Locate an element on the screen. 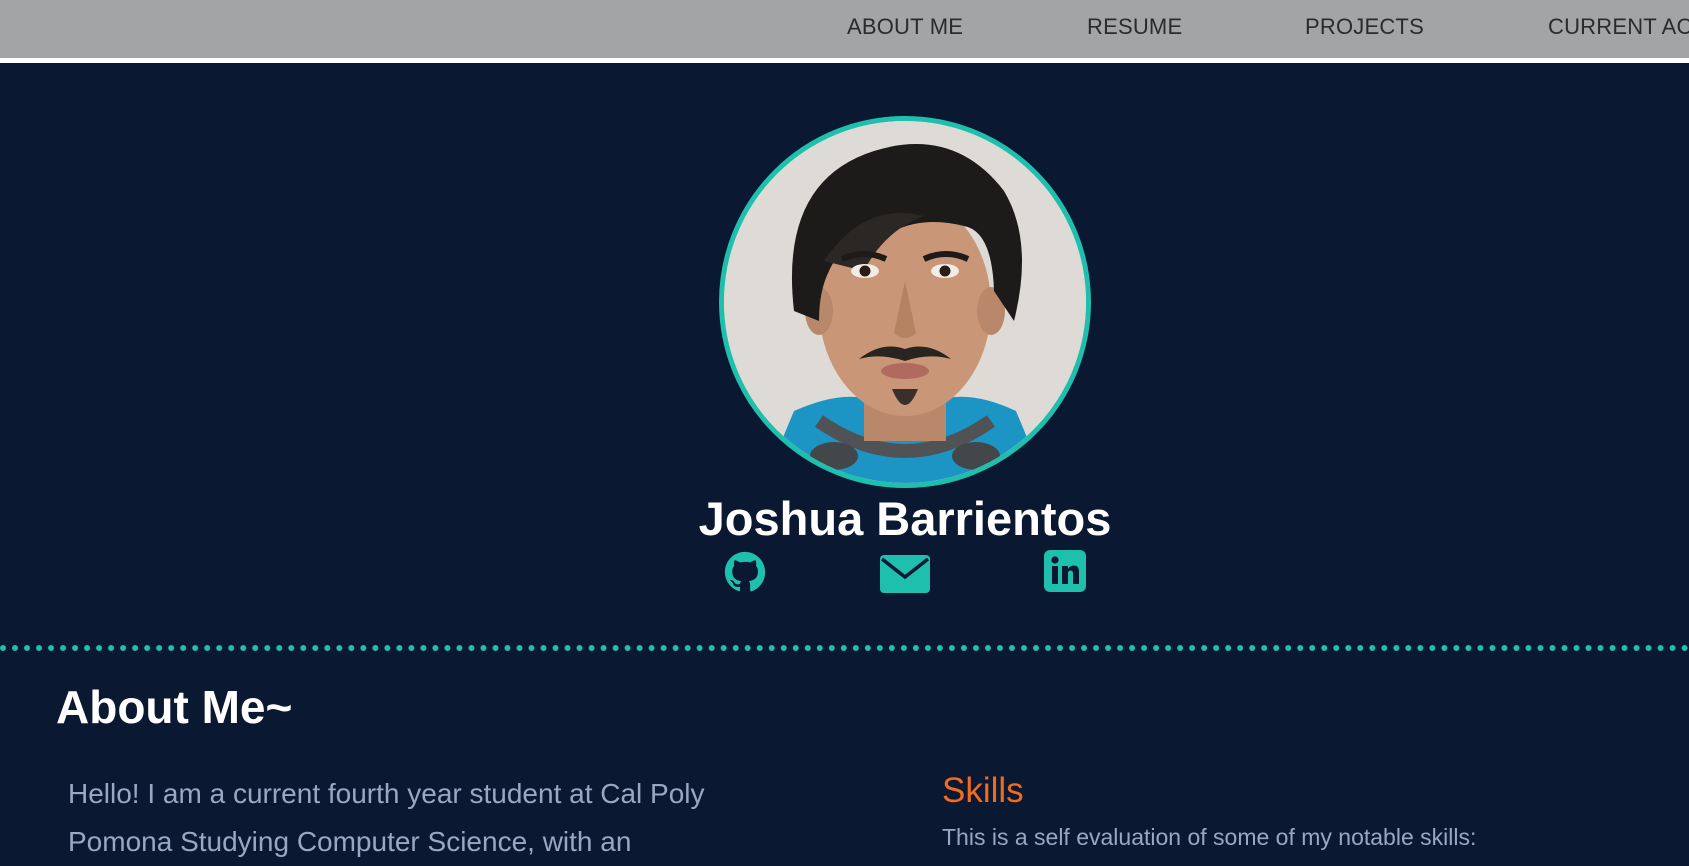 This screenshot has width=1689, height=866. about-heading: About Me~ is located at coordinates (174, 707).